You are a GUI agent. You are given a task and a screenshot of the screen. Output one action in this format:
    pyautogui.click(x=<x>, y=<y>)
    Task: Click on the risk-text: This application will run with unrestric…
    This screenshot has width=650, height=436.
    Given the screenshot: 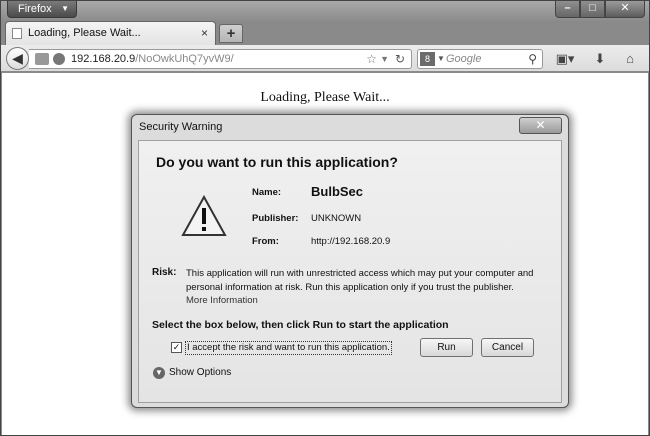 What is the action you would take?
    pyautogui.click(x=360, y=280)
    